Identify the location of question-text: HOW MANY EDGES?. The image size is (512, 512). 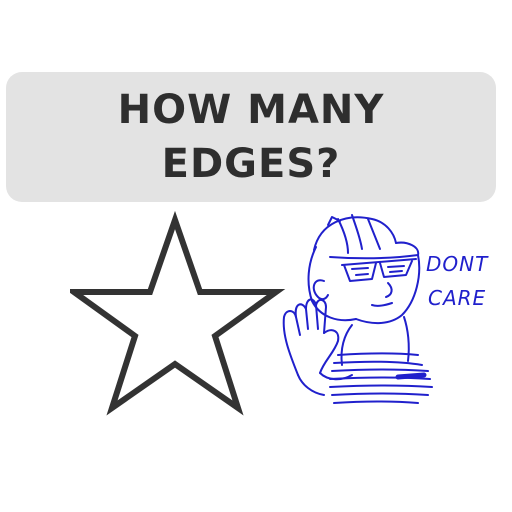
(251, 137).